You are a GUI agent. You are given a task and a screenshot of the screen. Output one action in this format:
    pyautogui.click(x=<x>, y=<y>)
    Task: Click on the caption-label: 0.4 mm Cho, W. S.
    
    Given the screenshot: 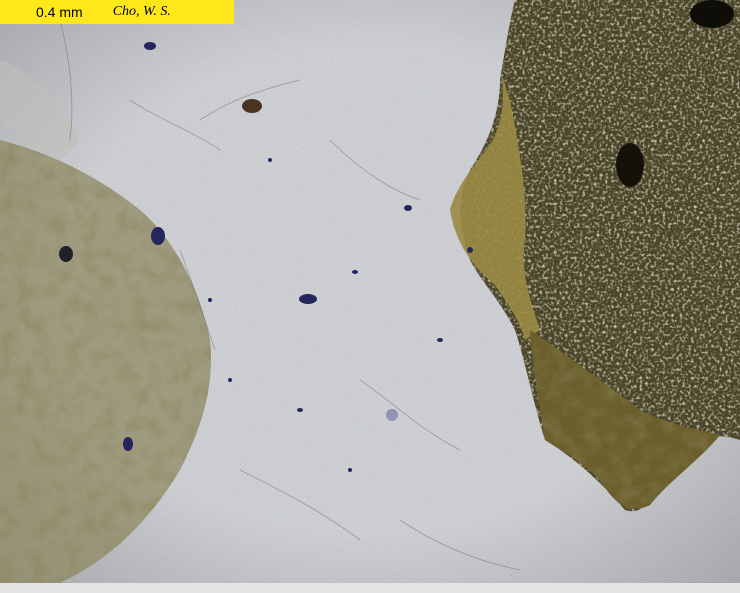 What is the action you would take?
    pyautogui.click(x=117, y=12)
    